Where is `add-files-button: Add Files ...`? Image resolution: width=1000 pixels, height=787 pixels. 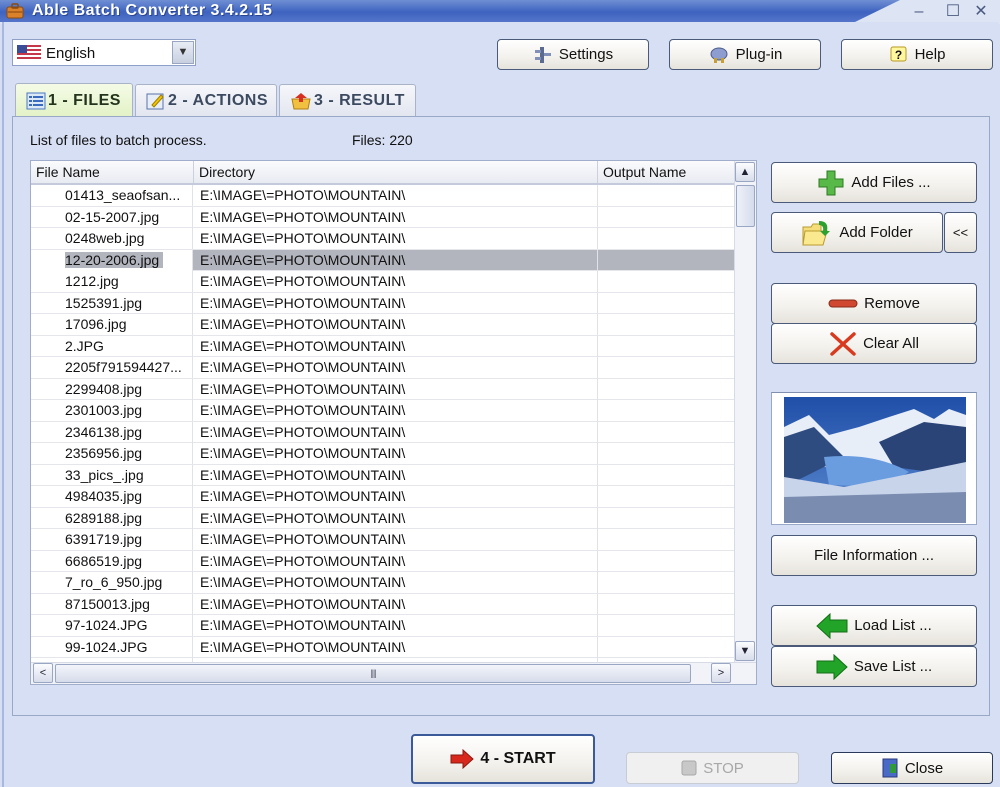 add-files-button: Add Files ... is located at coordinates (874, 182).